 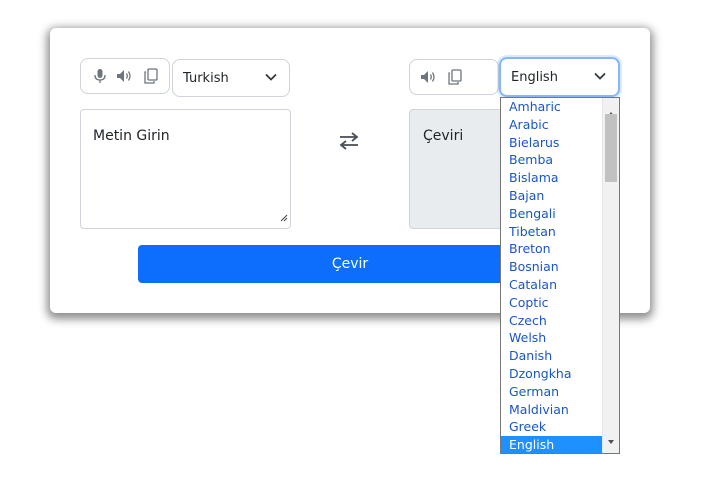 What do you see at coordinates (551, 356) in the screenshot?
I see `dropdown-option: Danish` at bounding box center [551, 356].